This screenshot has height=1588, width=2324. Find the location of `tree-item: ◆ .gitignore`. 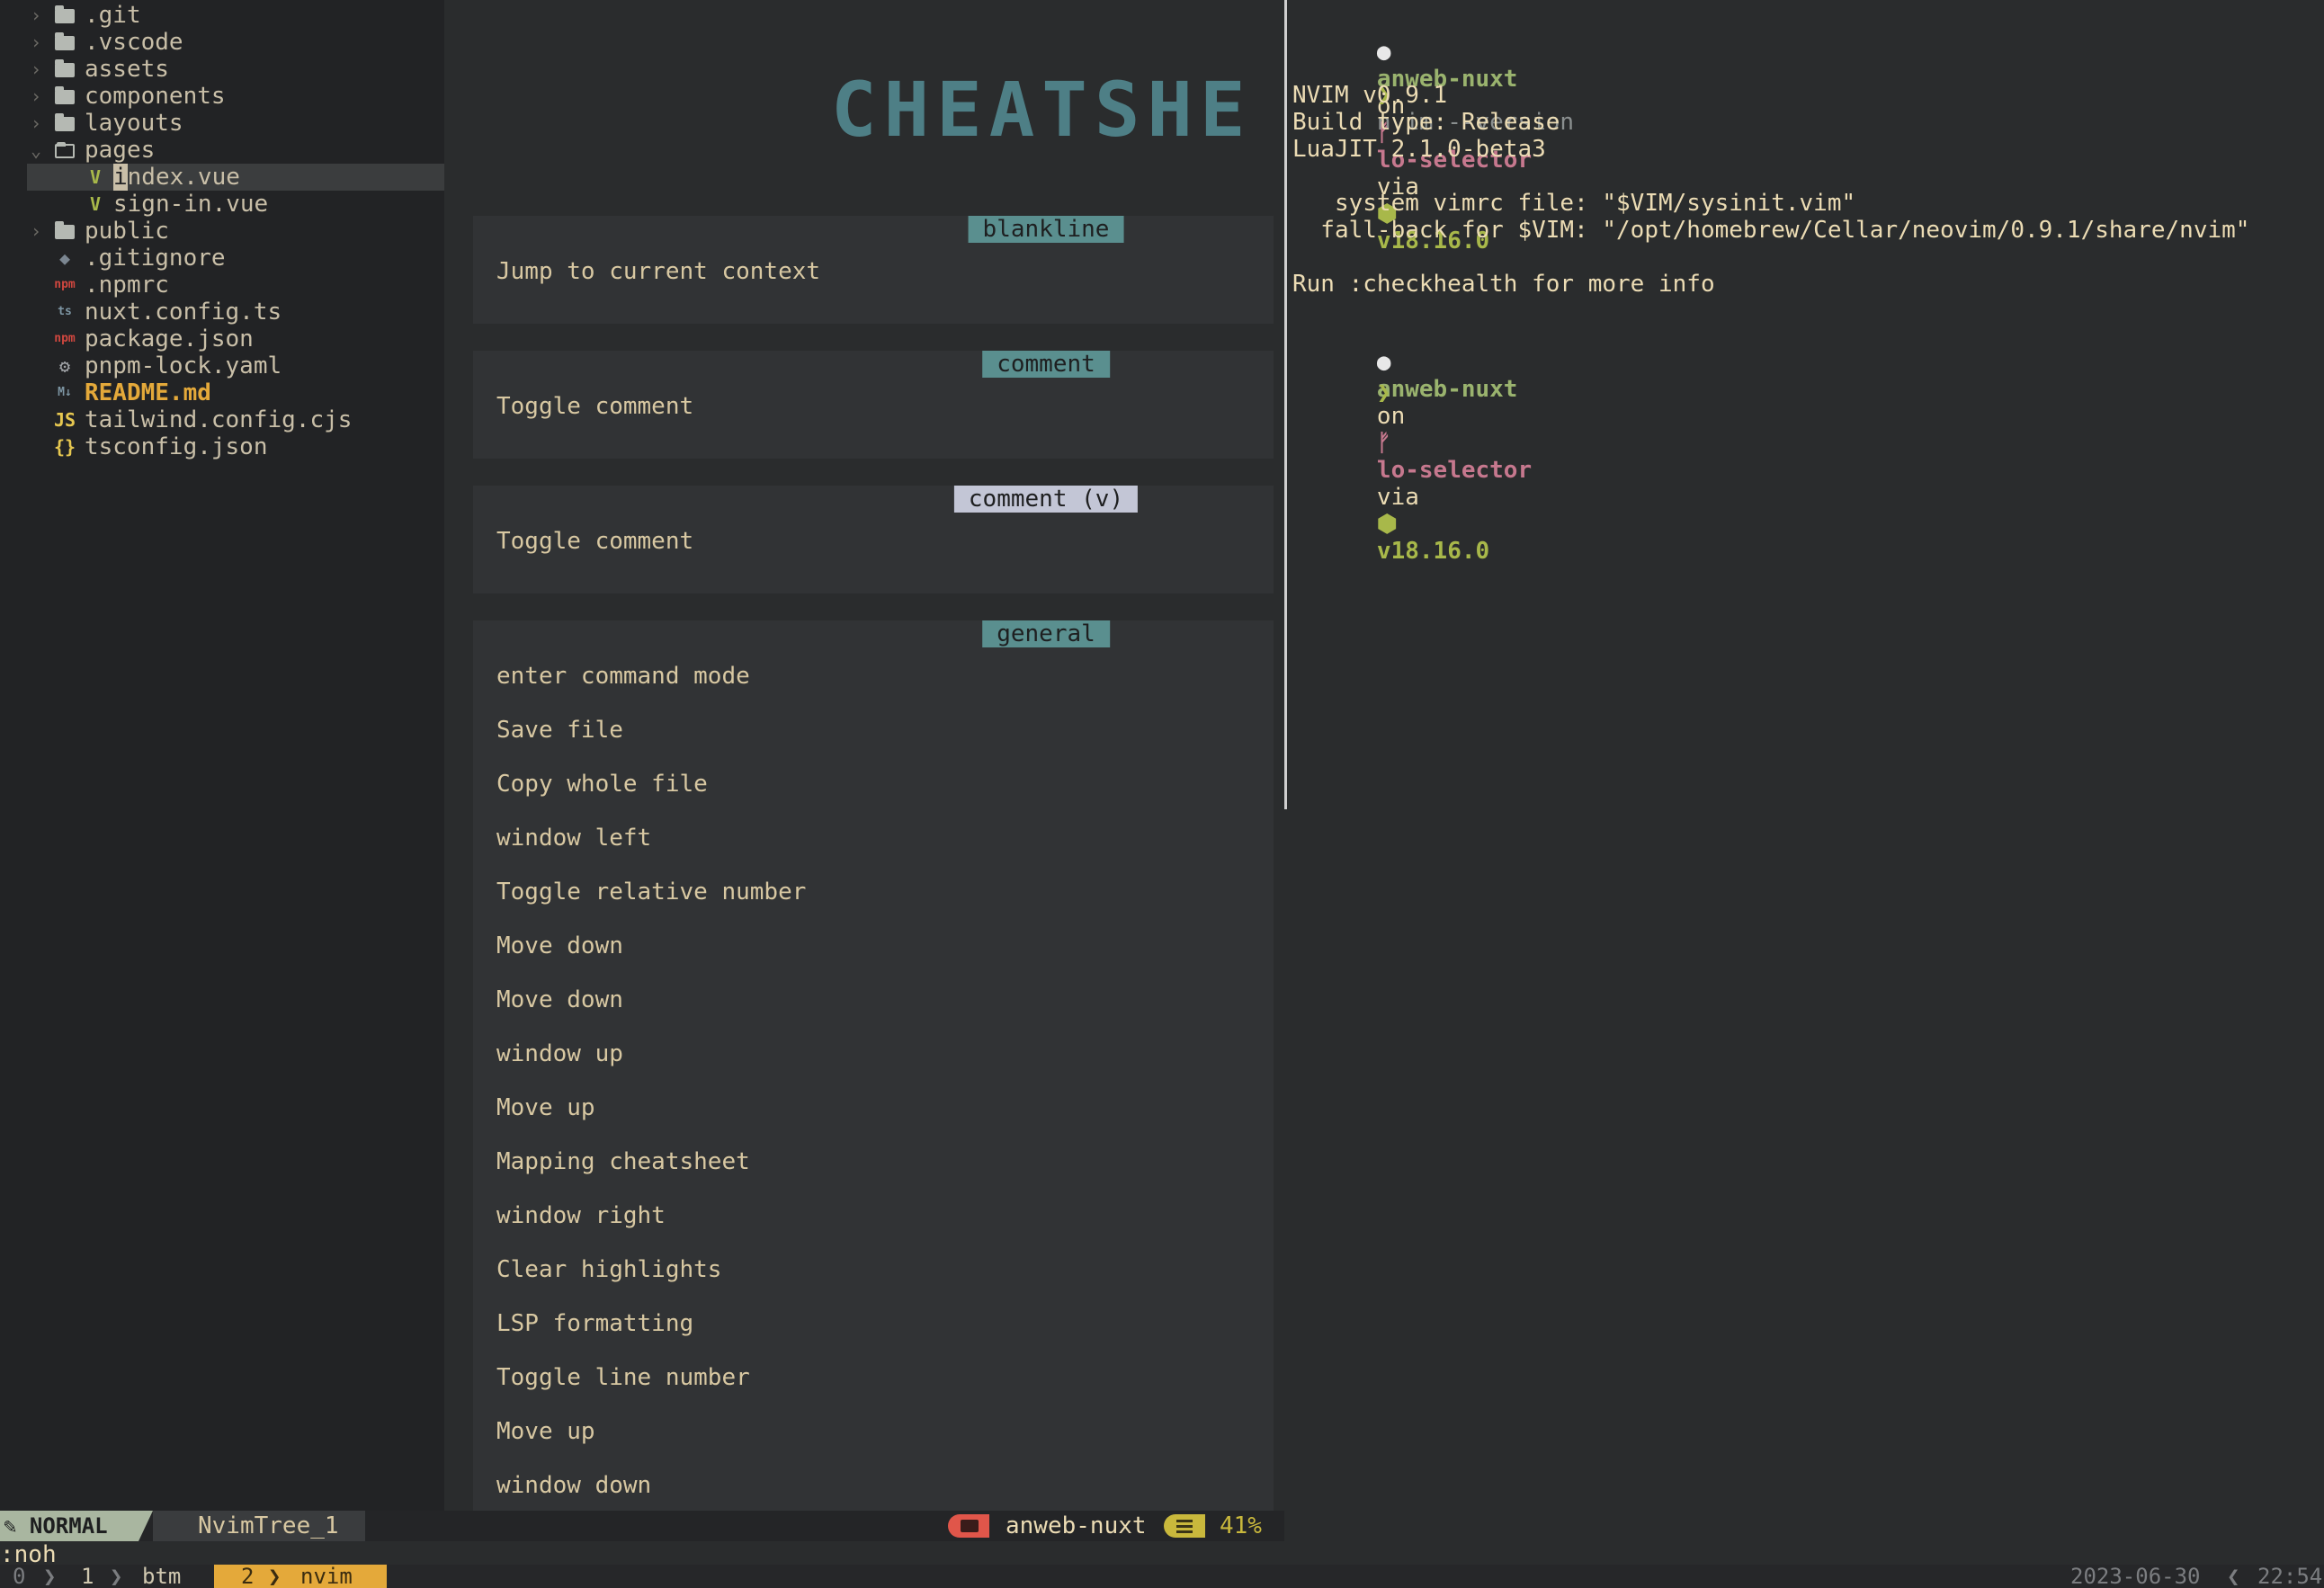

tree-item: ◆ .gitignore is located at coordinates (222, 258).